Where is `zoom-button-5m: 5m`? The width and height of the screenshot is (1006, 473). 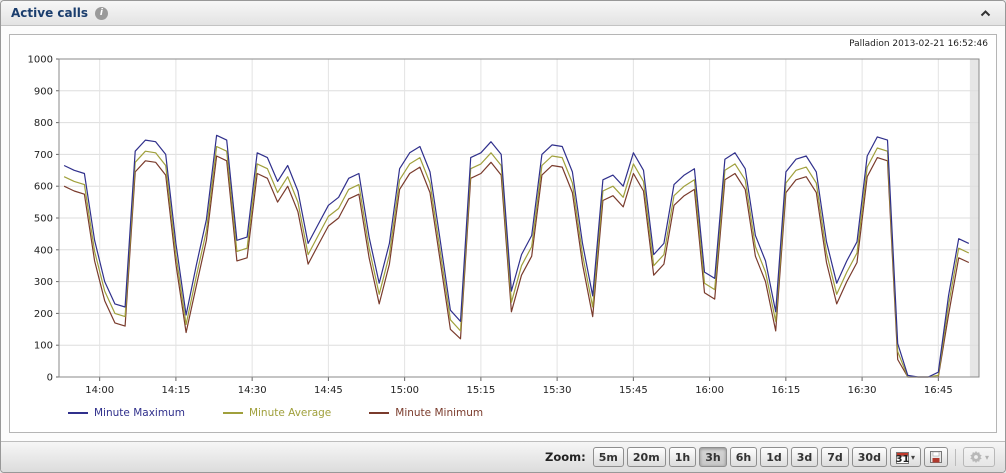 zoom-button-5m: 5m is located at coordinates (608, 457).